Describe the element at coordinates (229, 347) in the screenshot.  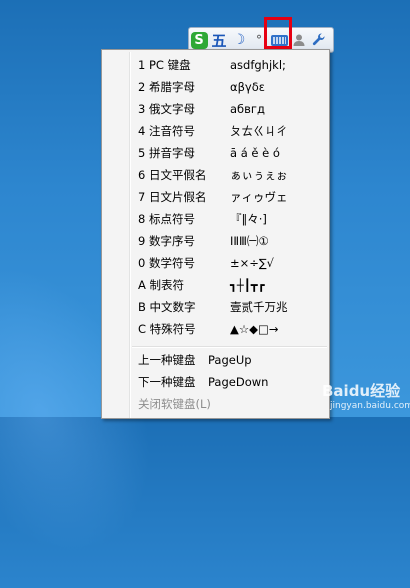
I see `menu-separator` at that location.